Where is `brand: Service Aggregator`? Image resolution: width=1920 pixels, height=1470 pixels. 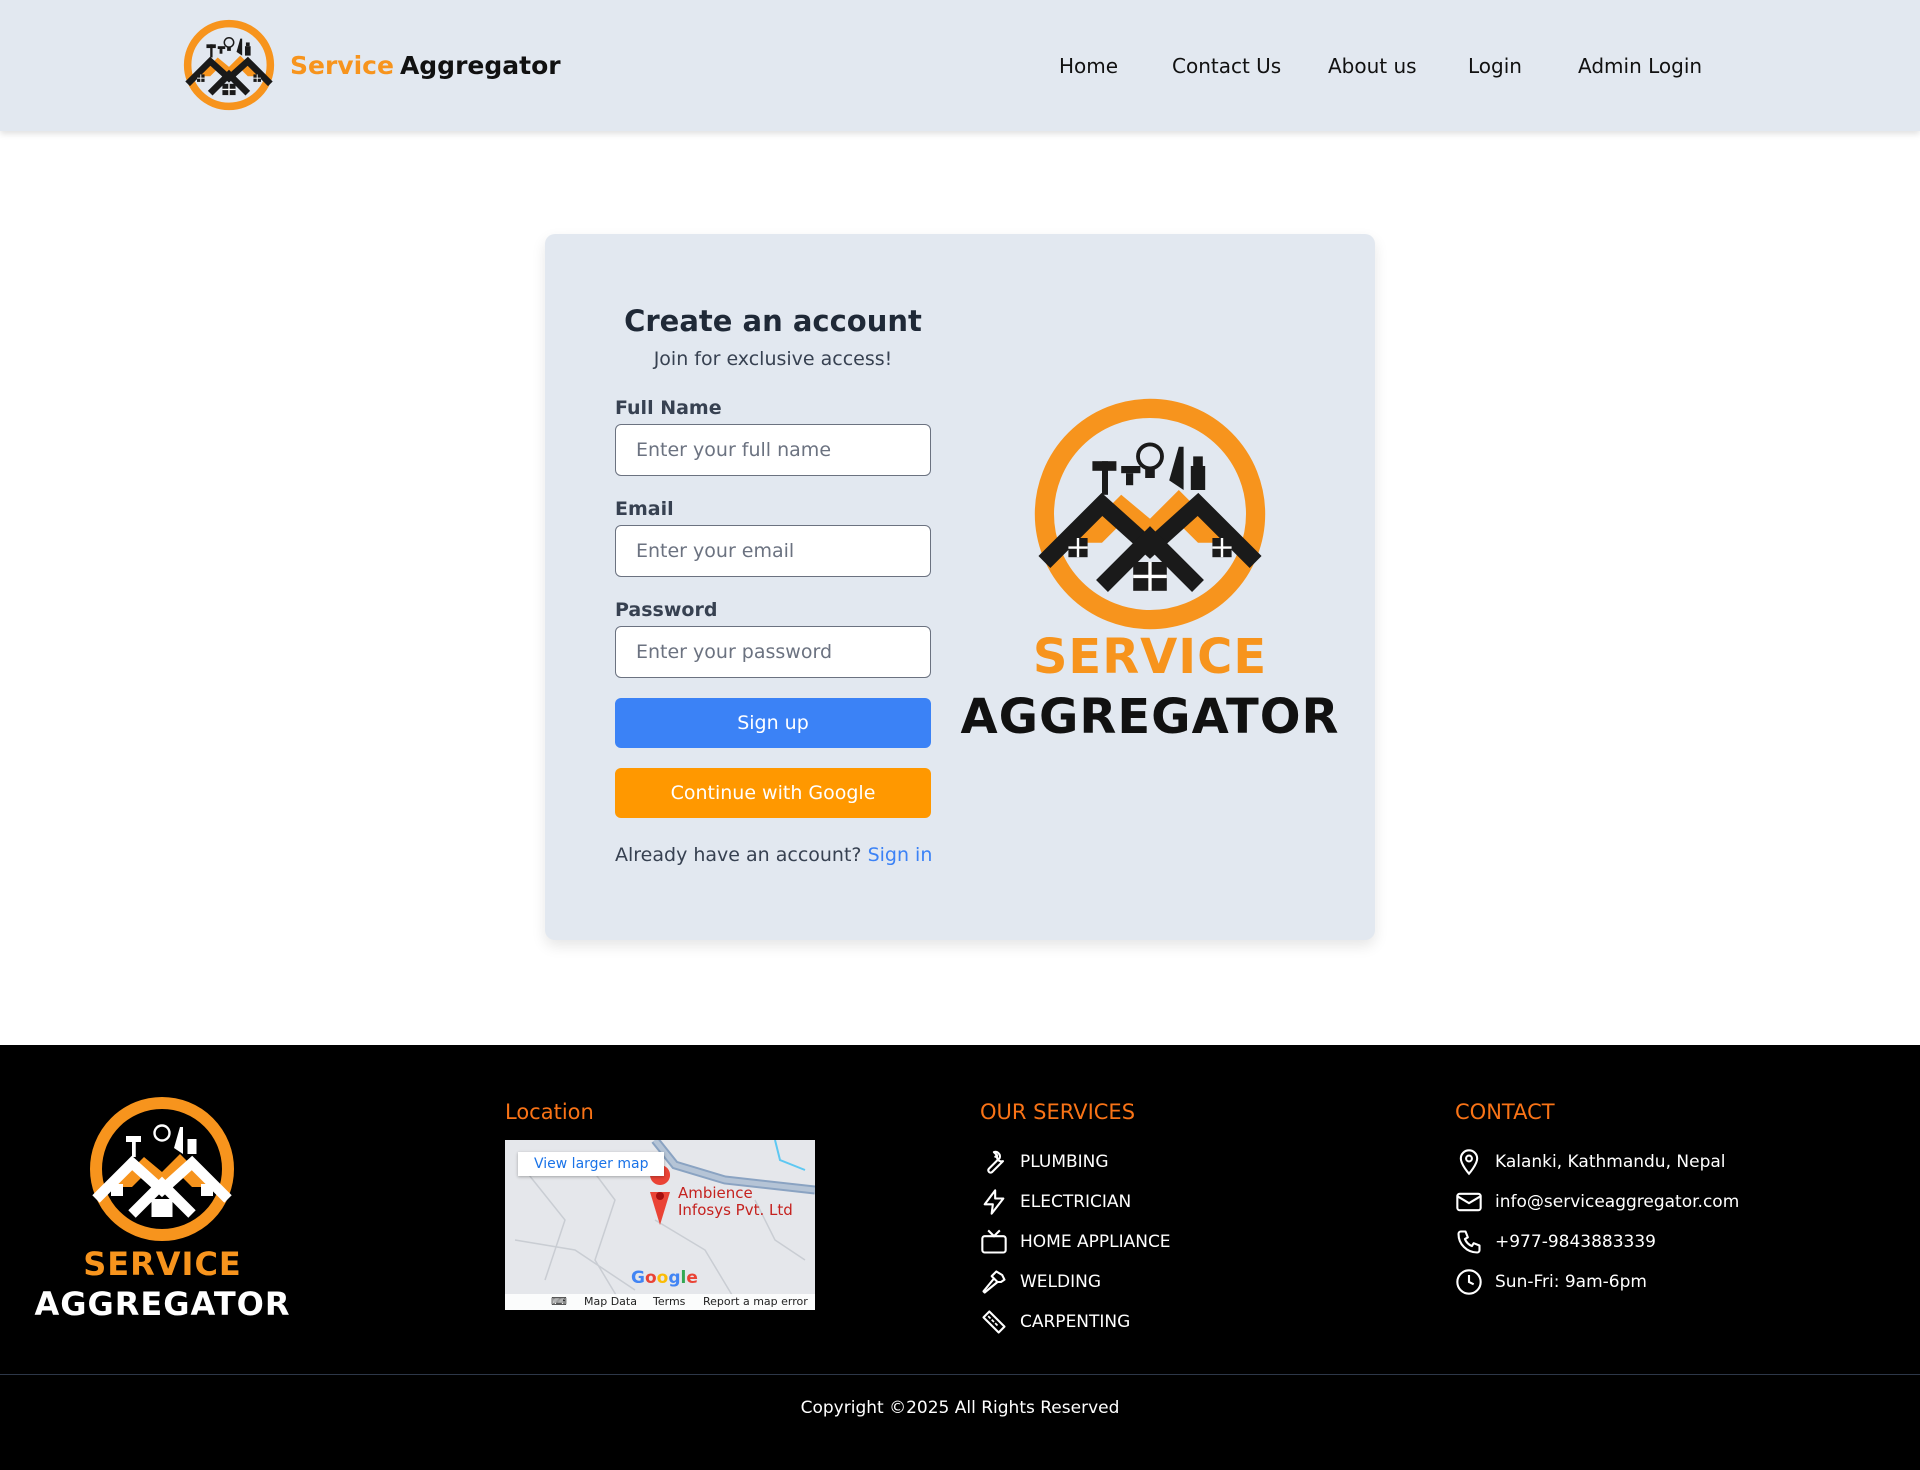 brand: Service Aggregator is located at coordinates (370, 65).